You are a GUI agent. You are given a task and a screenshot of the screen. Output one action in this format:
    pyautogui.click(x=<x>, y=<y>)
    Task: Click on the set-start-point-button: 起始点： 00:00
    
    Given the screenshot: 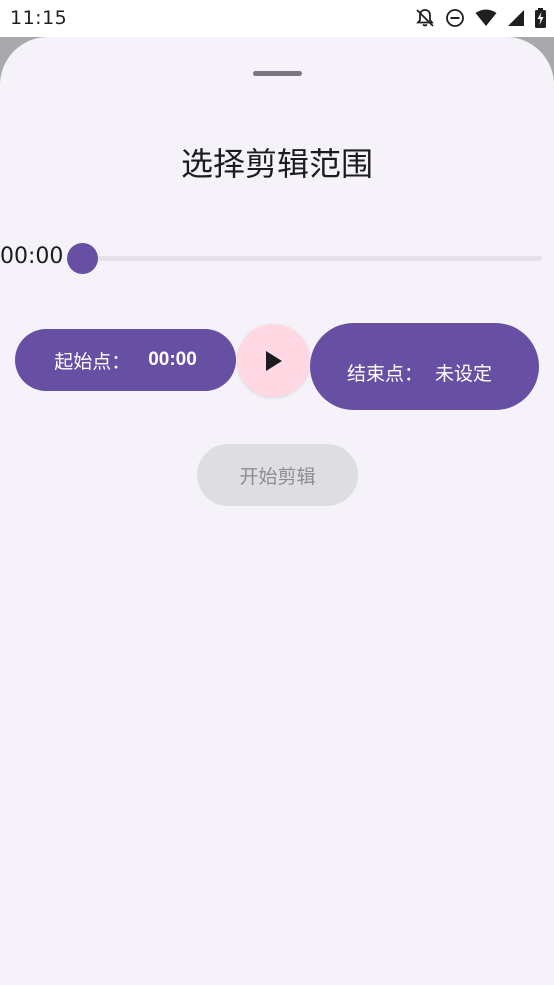 What is the action you would take?
    pyautogui.click(x=125, y=360)
    